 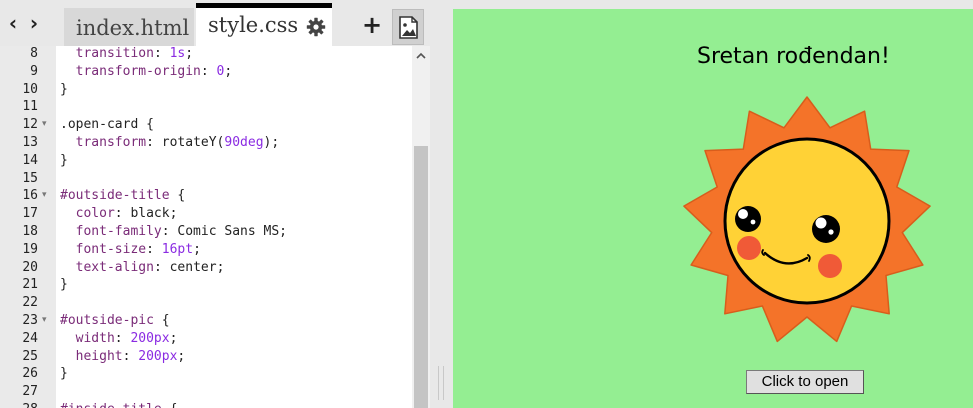 I want to click on line-number: 20, so click(x=30, y=267).